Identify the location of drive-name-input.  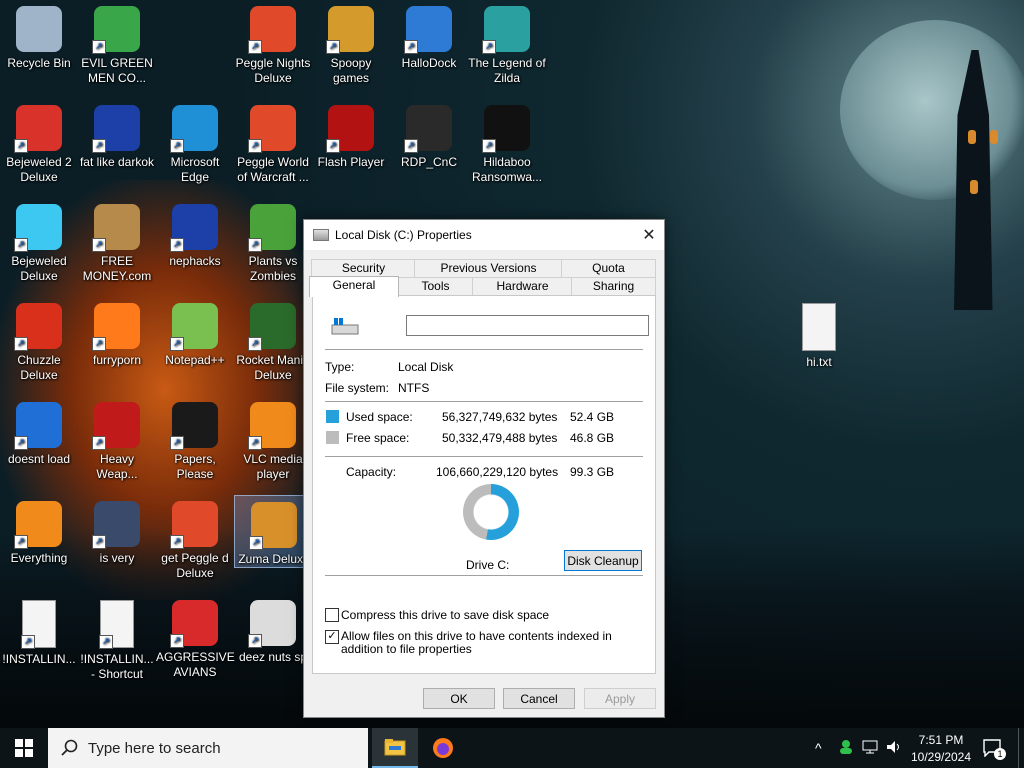
(527, 325).